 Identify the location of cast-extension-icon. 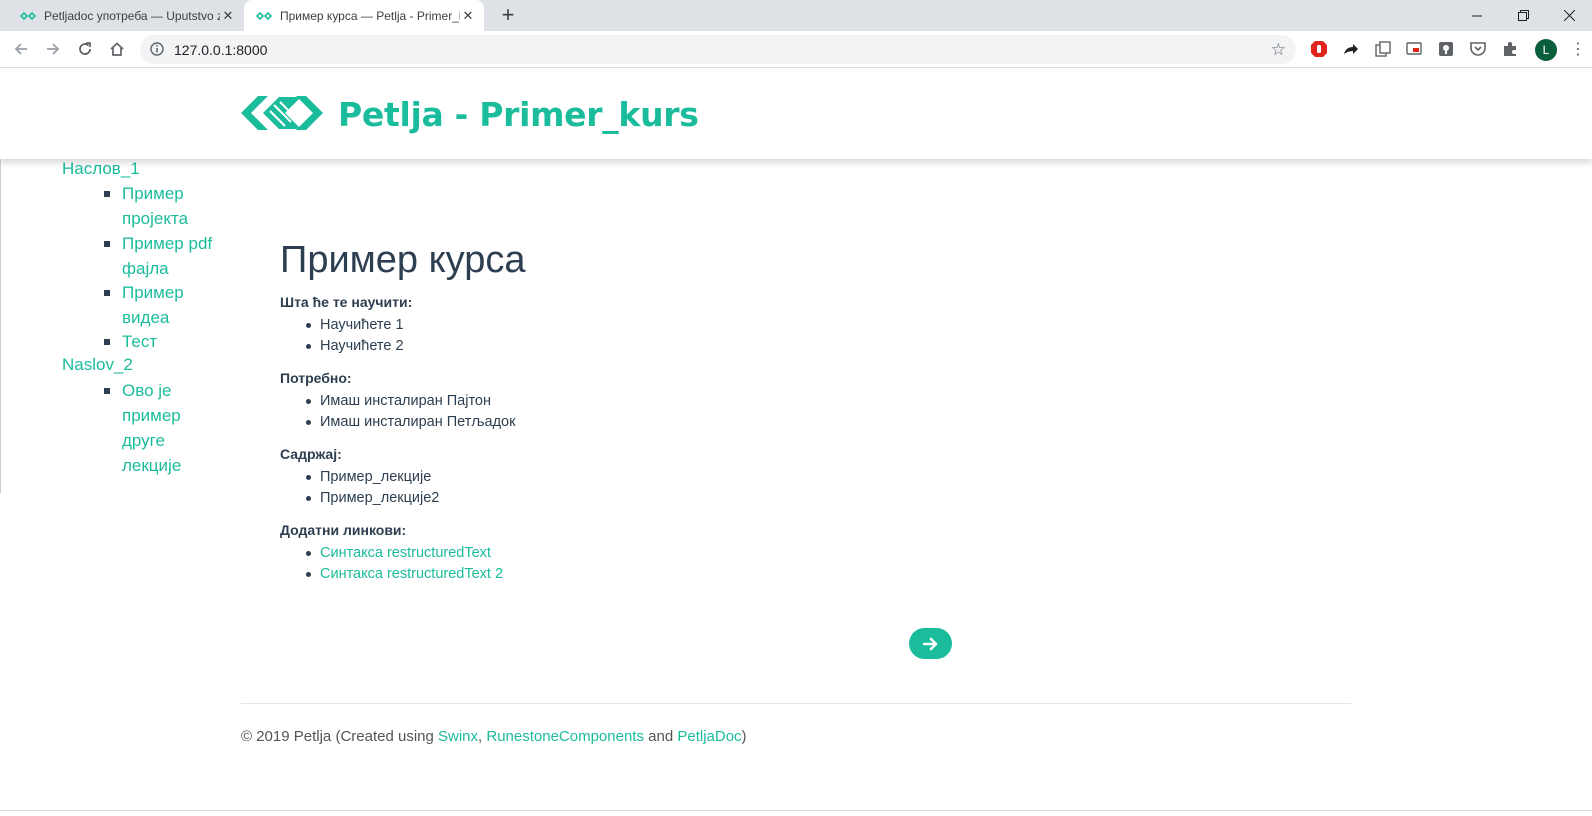
(1414, 49).